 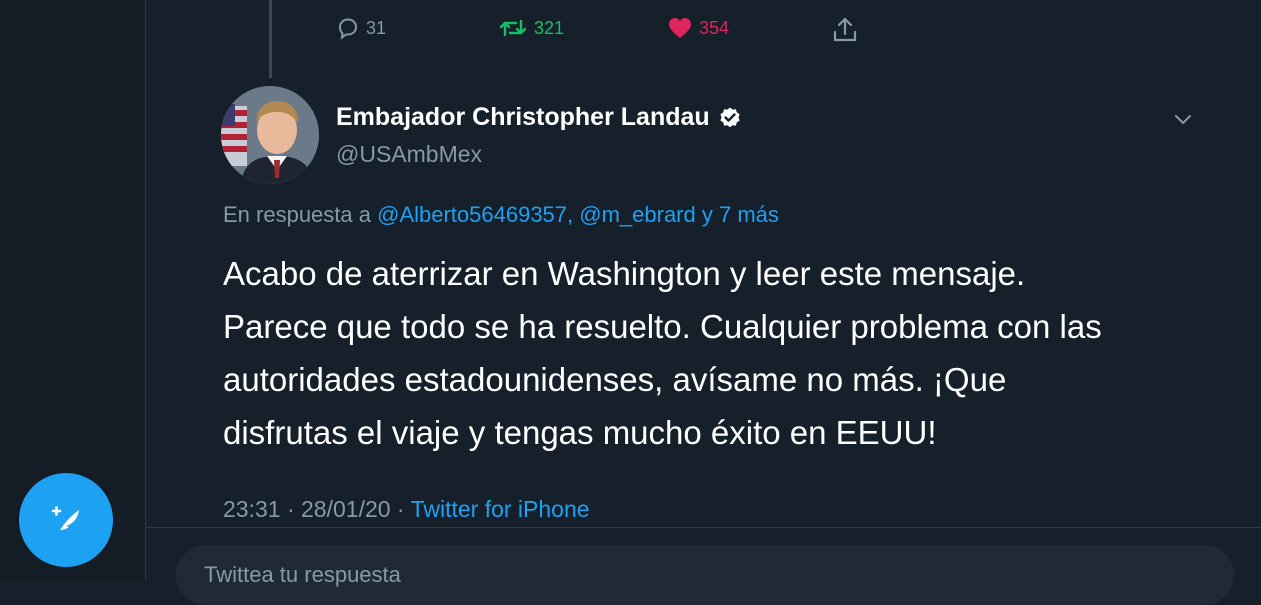 I want to click on like-count: 354, so click(x=714, y=28).